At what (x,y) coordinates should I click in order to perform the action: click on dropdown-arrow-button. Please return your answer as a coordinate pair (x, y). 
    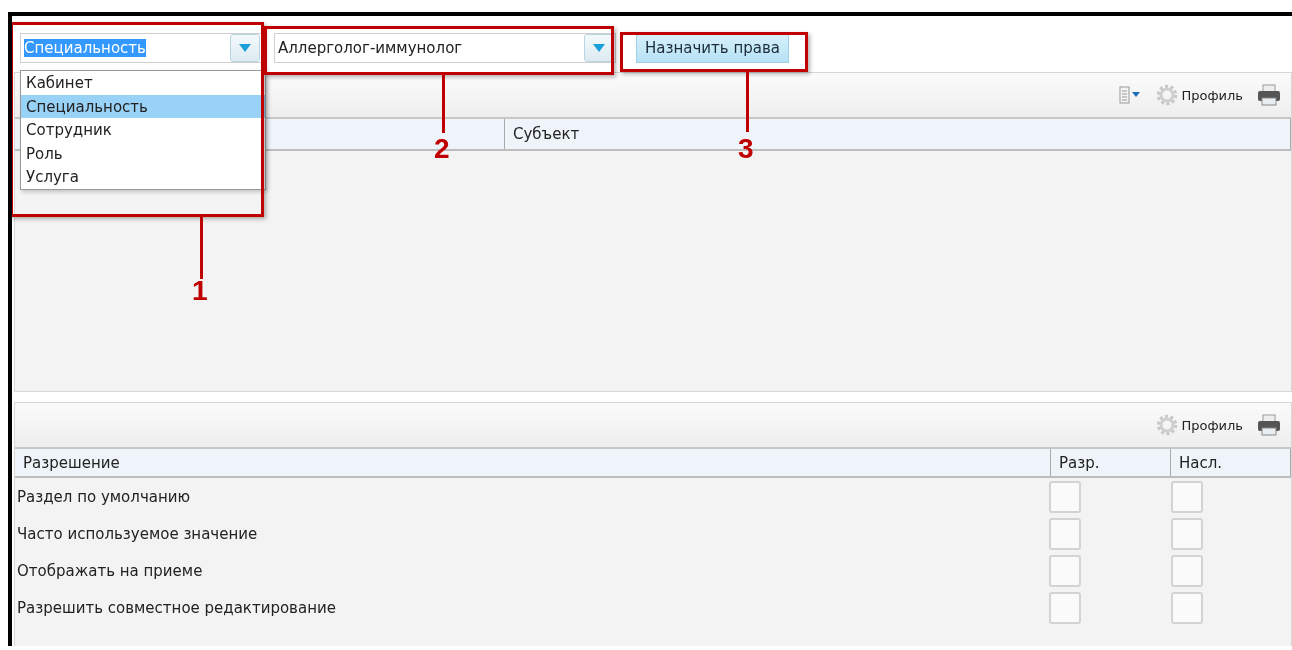
    Looking at the image, I should click on (245, 48).